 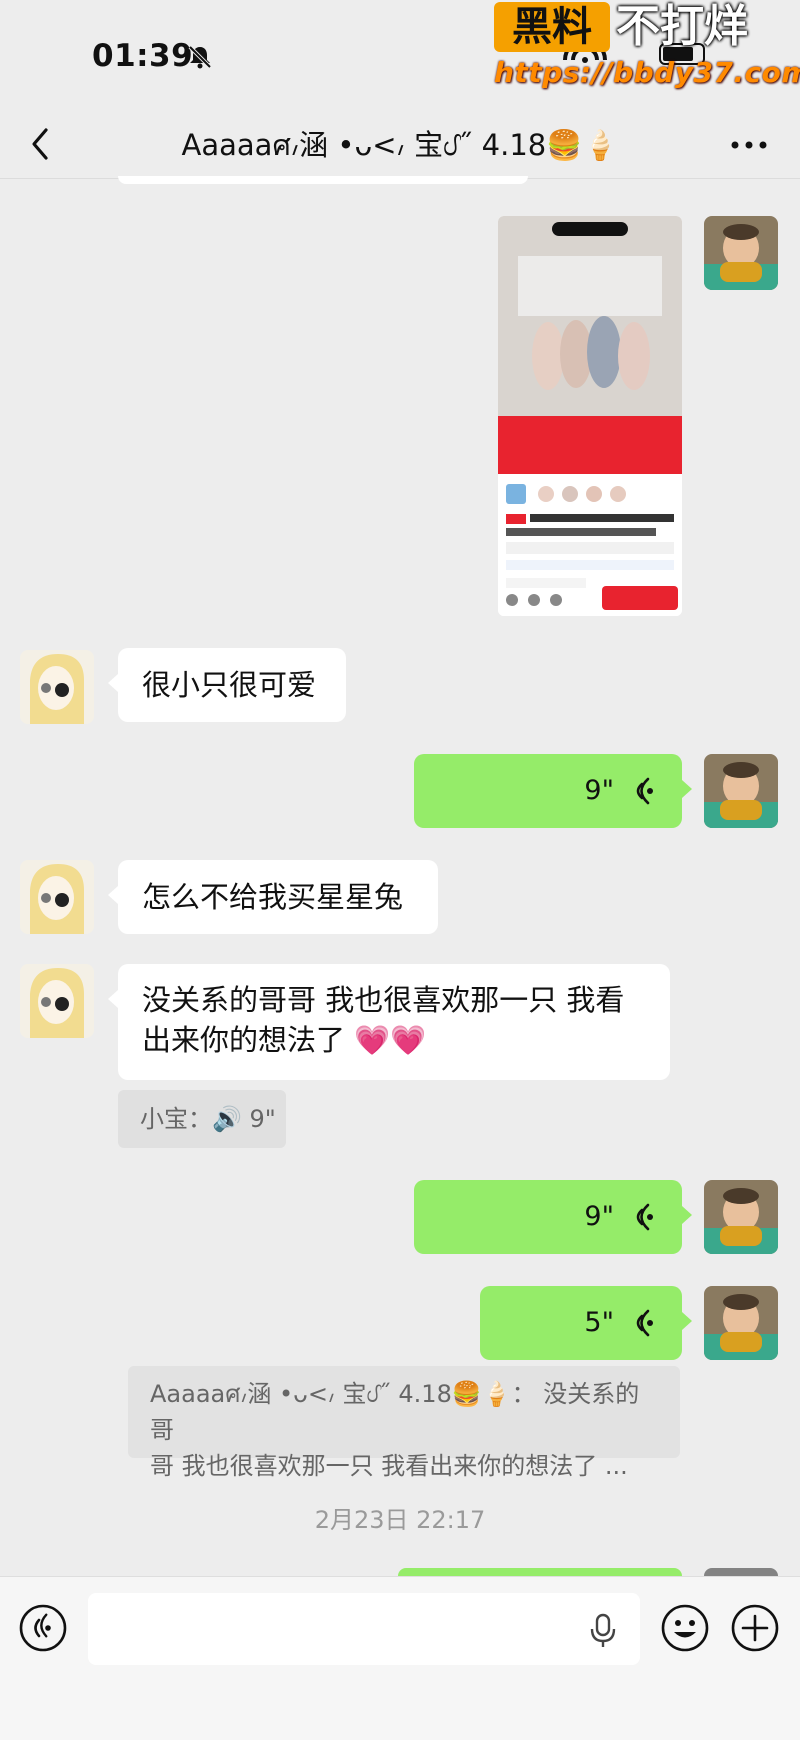 What do you see at coordinates (284, 1040) in the screenshot?
I see `message-text-line: 出来你的想法了 💗💗` at bounding box center [284, 1040].